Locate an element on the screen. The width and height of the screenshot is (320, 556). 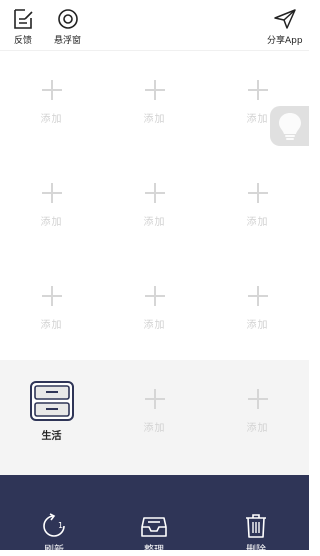
top-toolbar: 反馈 悬浮窗 分享App is located at coordinates (154, 25).